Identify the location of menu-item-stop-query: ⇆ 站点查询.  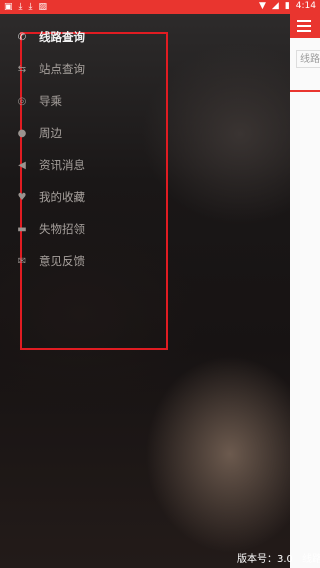
(50, 69).